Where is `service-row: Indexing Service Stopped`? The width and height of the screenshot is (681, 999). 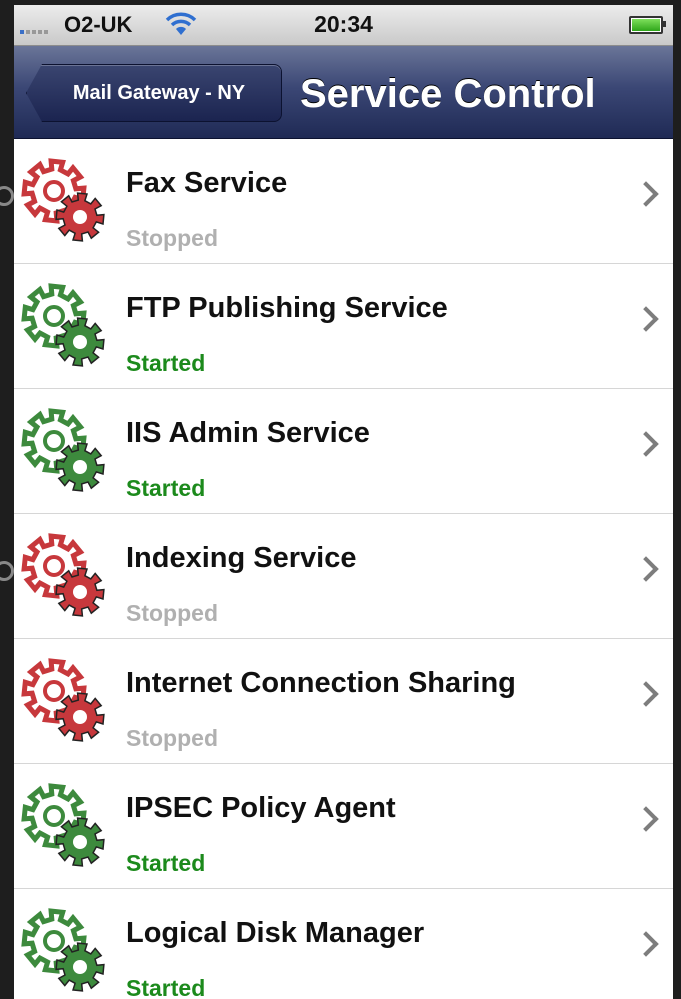 service-row: Indexing Service Stopped is located at coordinates (343, 576).